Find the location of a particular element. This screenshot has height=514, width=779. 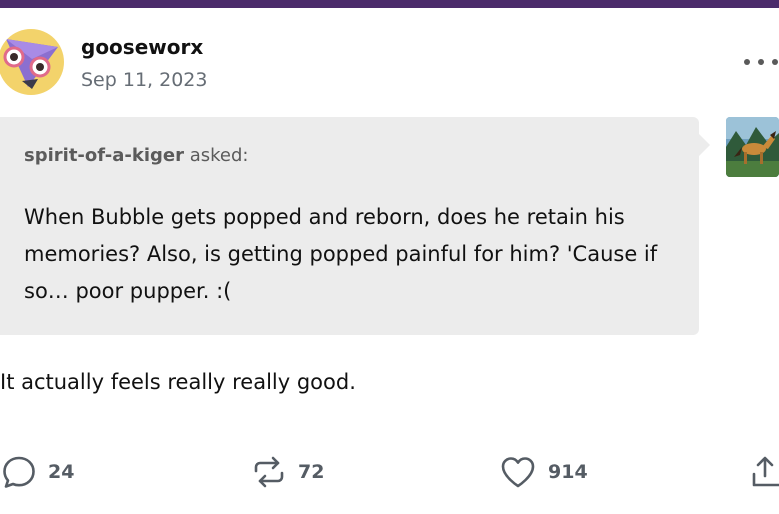

asked-label: asked: is located at coordinates (219, 155).